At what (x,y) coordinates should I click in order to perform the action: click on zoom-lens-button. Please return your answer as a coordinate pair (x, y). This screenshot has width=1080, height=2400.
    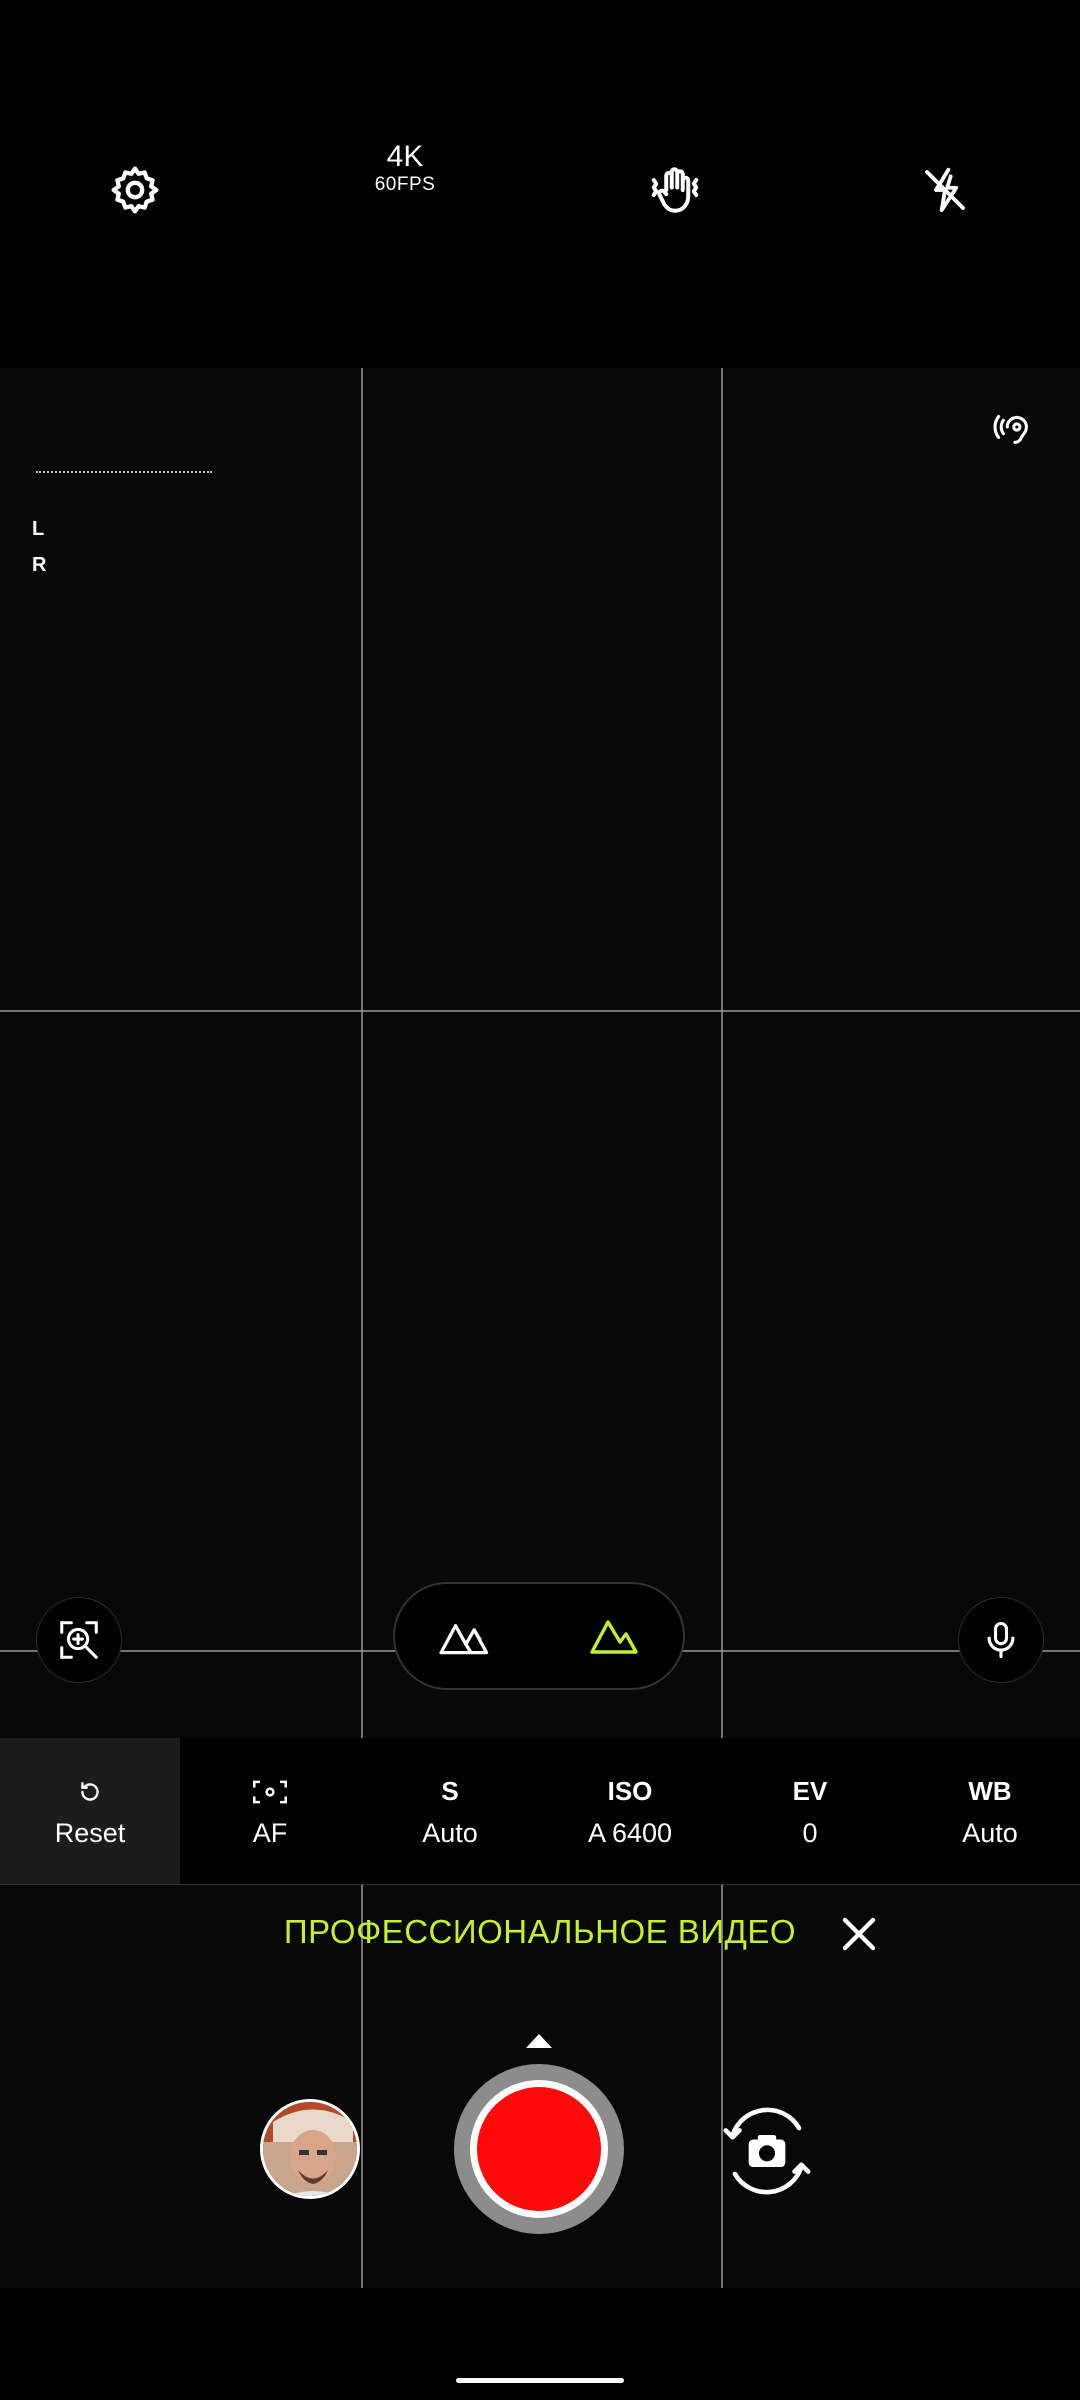
    Looking at the image, I should click on (79, 1640).